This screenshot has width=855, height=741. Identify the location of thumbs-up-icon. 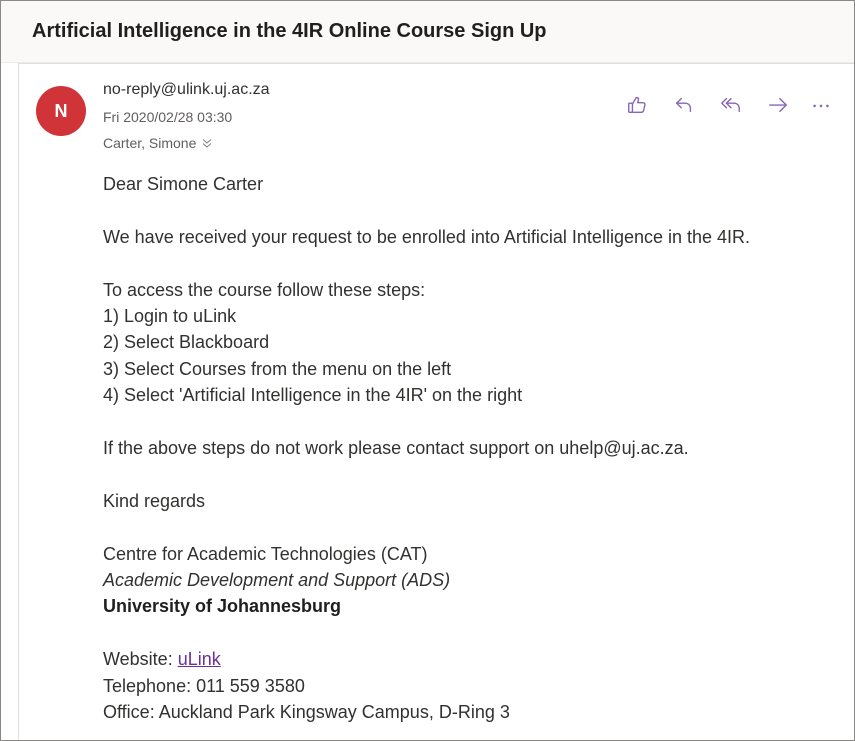
(637, 105).